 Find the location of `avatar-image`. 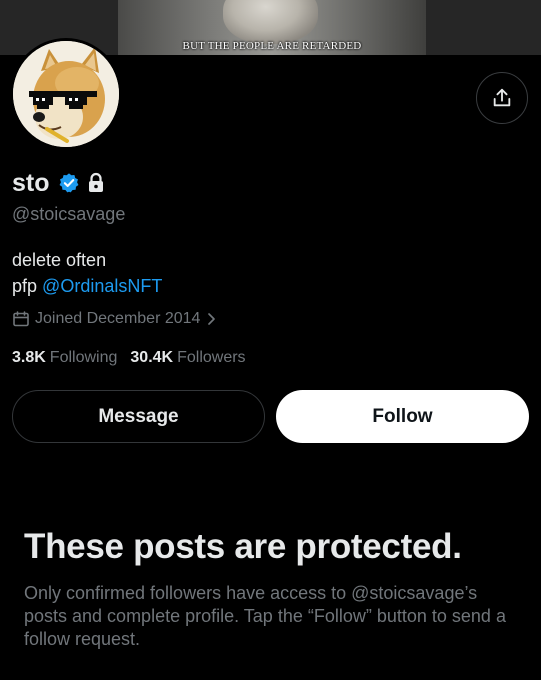

avatar-image is located at coordinates (66, 94).